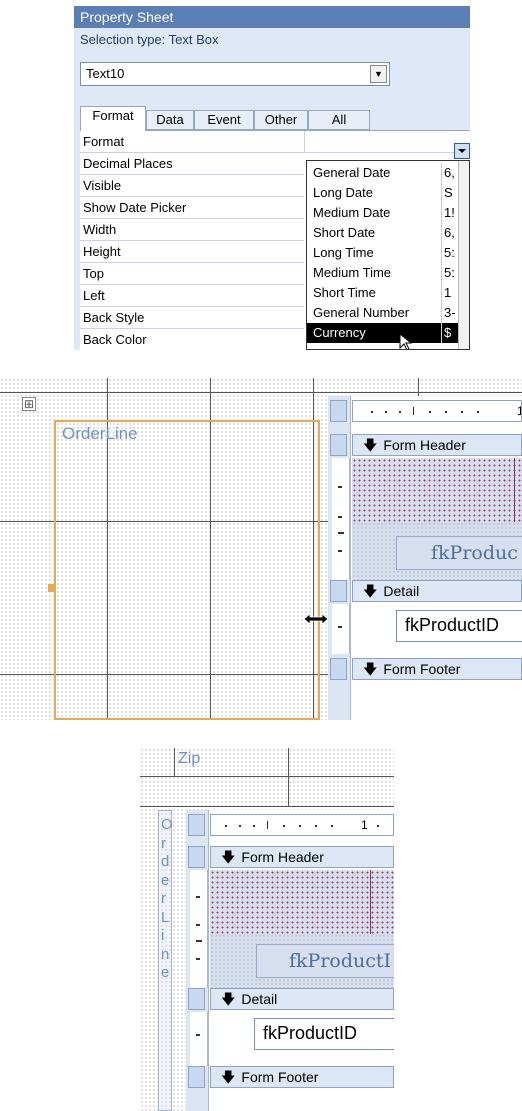  I want to click on subform-caption: OrderLine, so click(100, 433).